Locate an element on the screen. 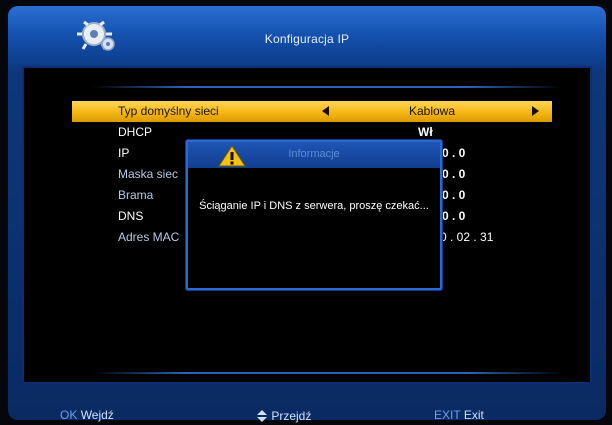 The height and width of the screenshot is (425, 612). footer-help-bar: OK Wejdź Przejdź EXIT Exit is located at coordinates (306, 412).